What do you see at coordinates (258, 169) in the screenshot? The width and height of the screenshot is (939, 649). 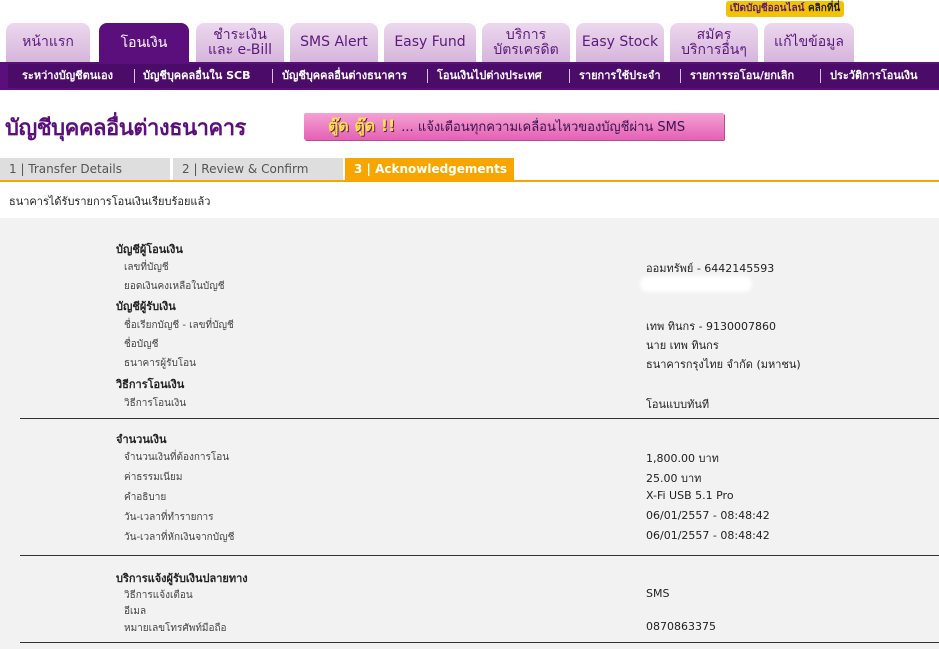 I see `step-review-confirm: 2 | Review & Confirm` at bounding box center [258, 169].